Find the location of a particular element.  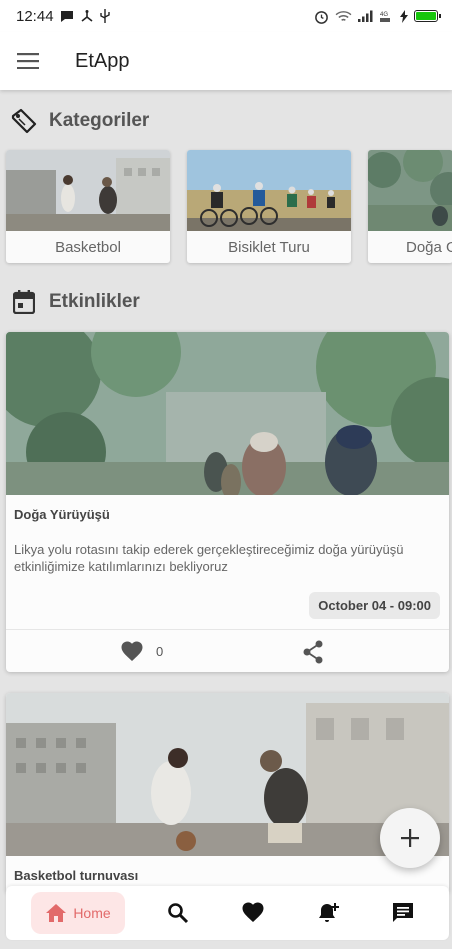

category-label: Doğa Gezisi is located at coordinates (429, 247).